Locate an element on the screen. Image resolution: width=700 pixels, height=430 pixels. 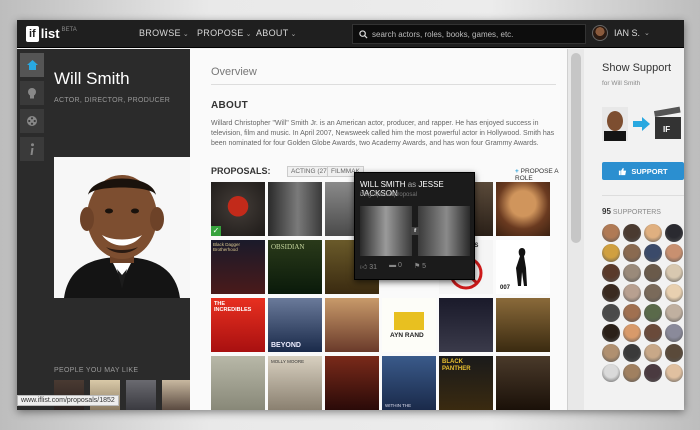
nav-about: ABOUT ⌄ is located at coordinates (276, 33).